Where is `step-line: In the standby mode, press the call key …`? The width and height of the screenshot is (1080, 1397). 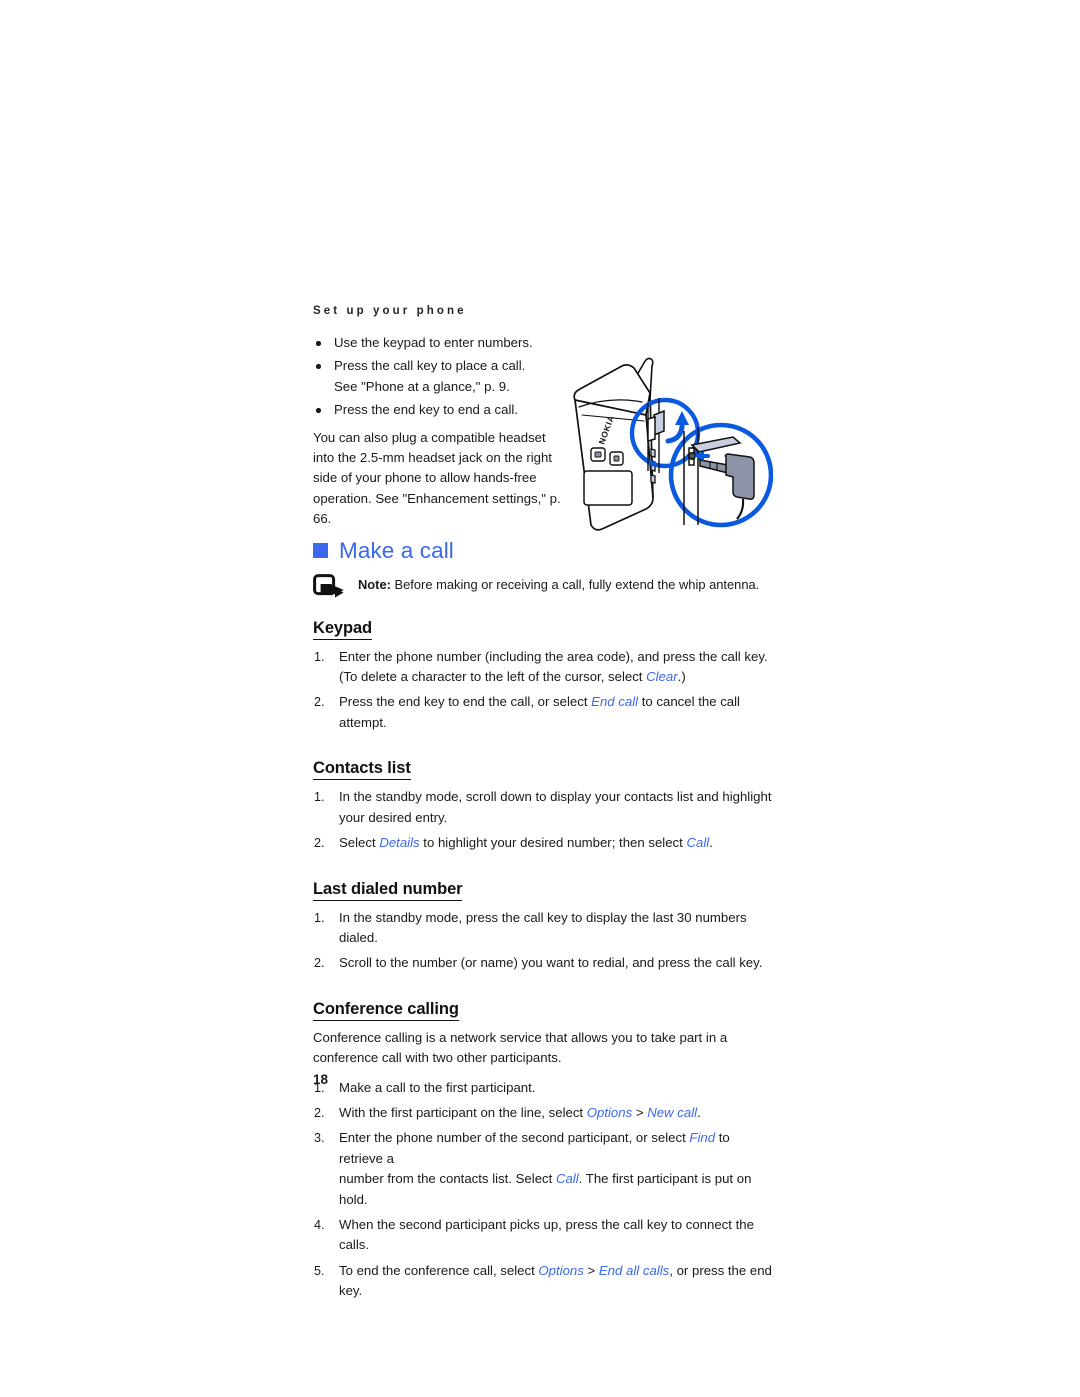
step-line: In the standby mode, press the call key … is located at coordinates (543, 927).